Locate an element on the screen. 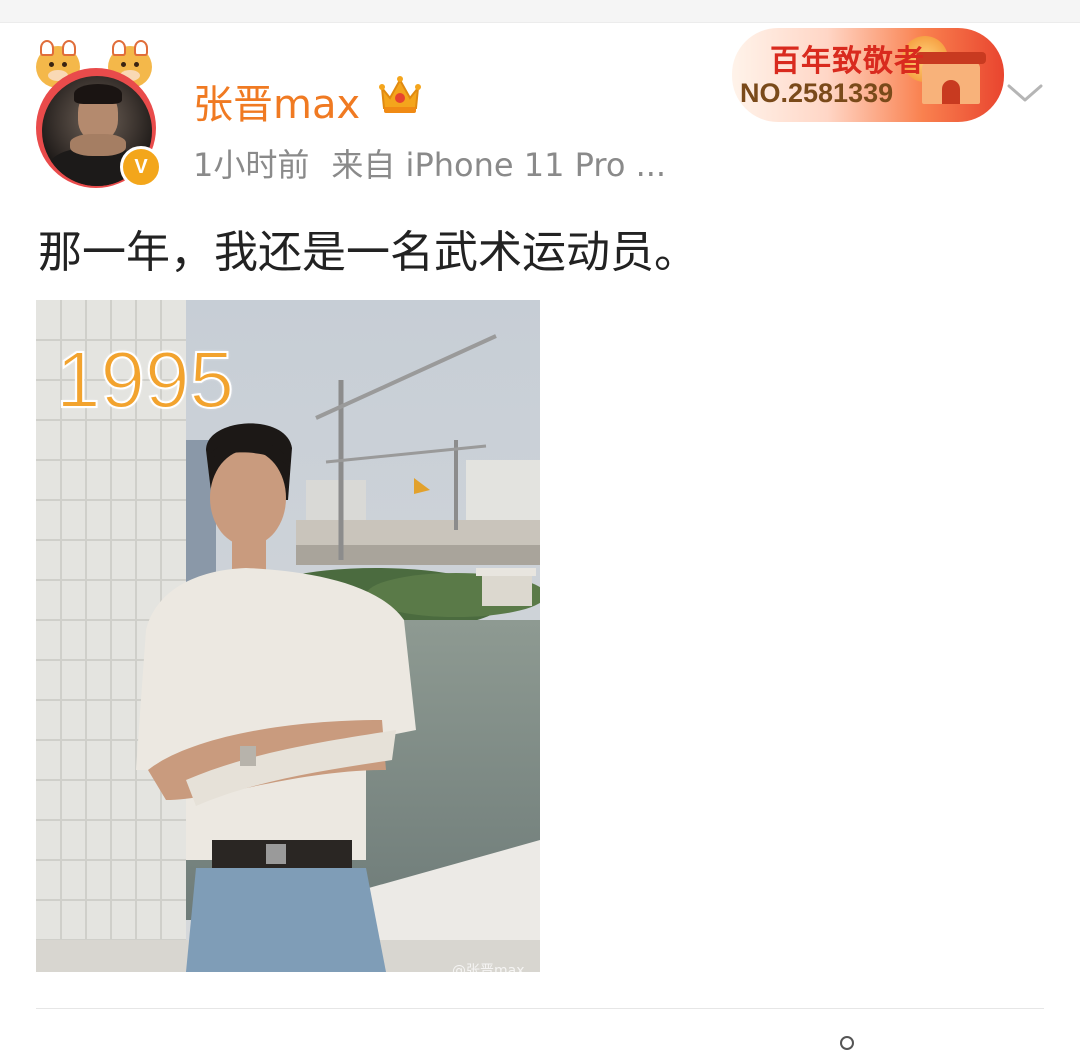 The image size is (1080, 1050). divider is located at coordinates (540, 1008).